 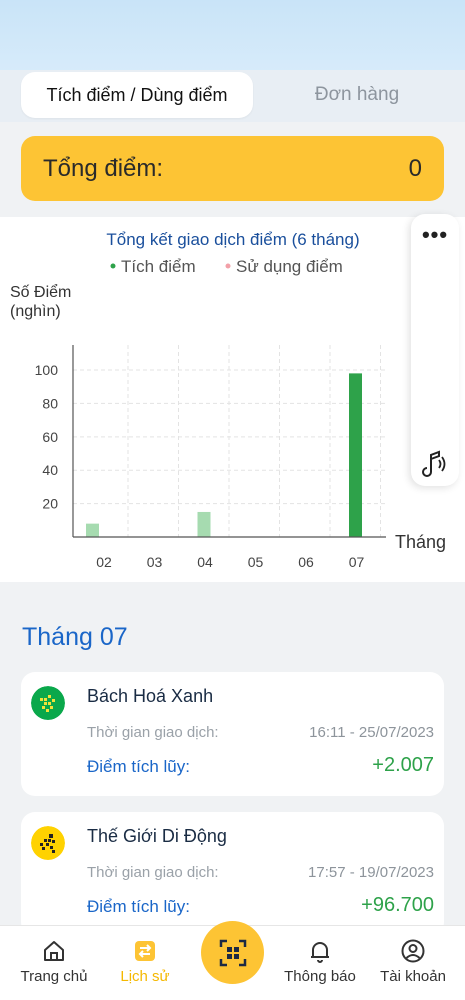 What do you see at coordinates (150, 696) in the screenshot?
I see `merchant-name: Bách Hoá Xanh` at bounding box center [150, 696].